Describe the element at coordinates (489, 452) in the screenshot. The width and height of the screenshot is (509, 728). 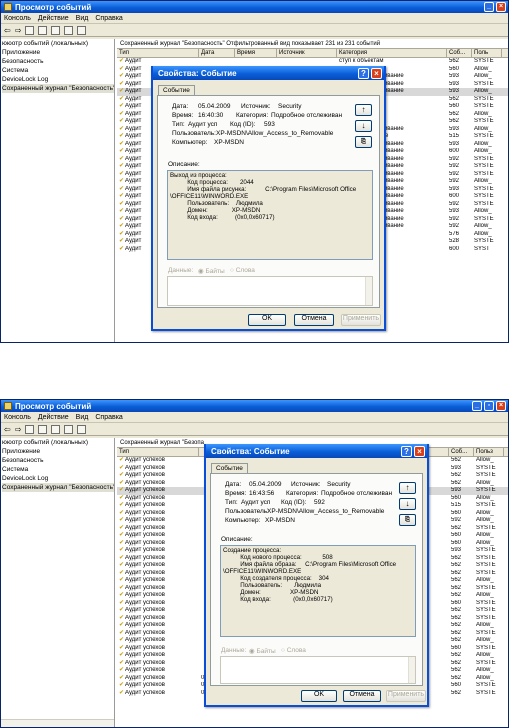
I see `col-user: Польз` at that location.